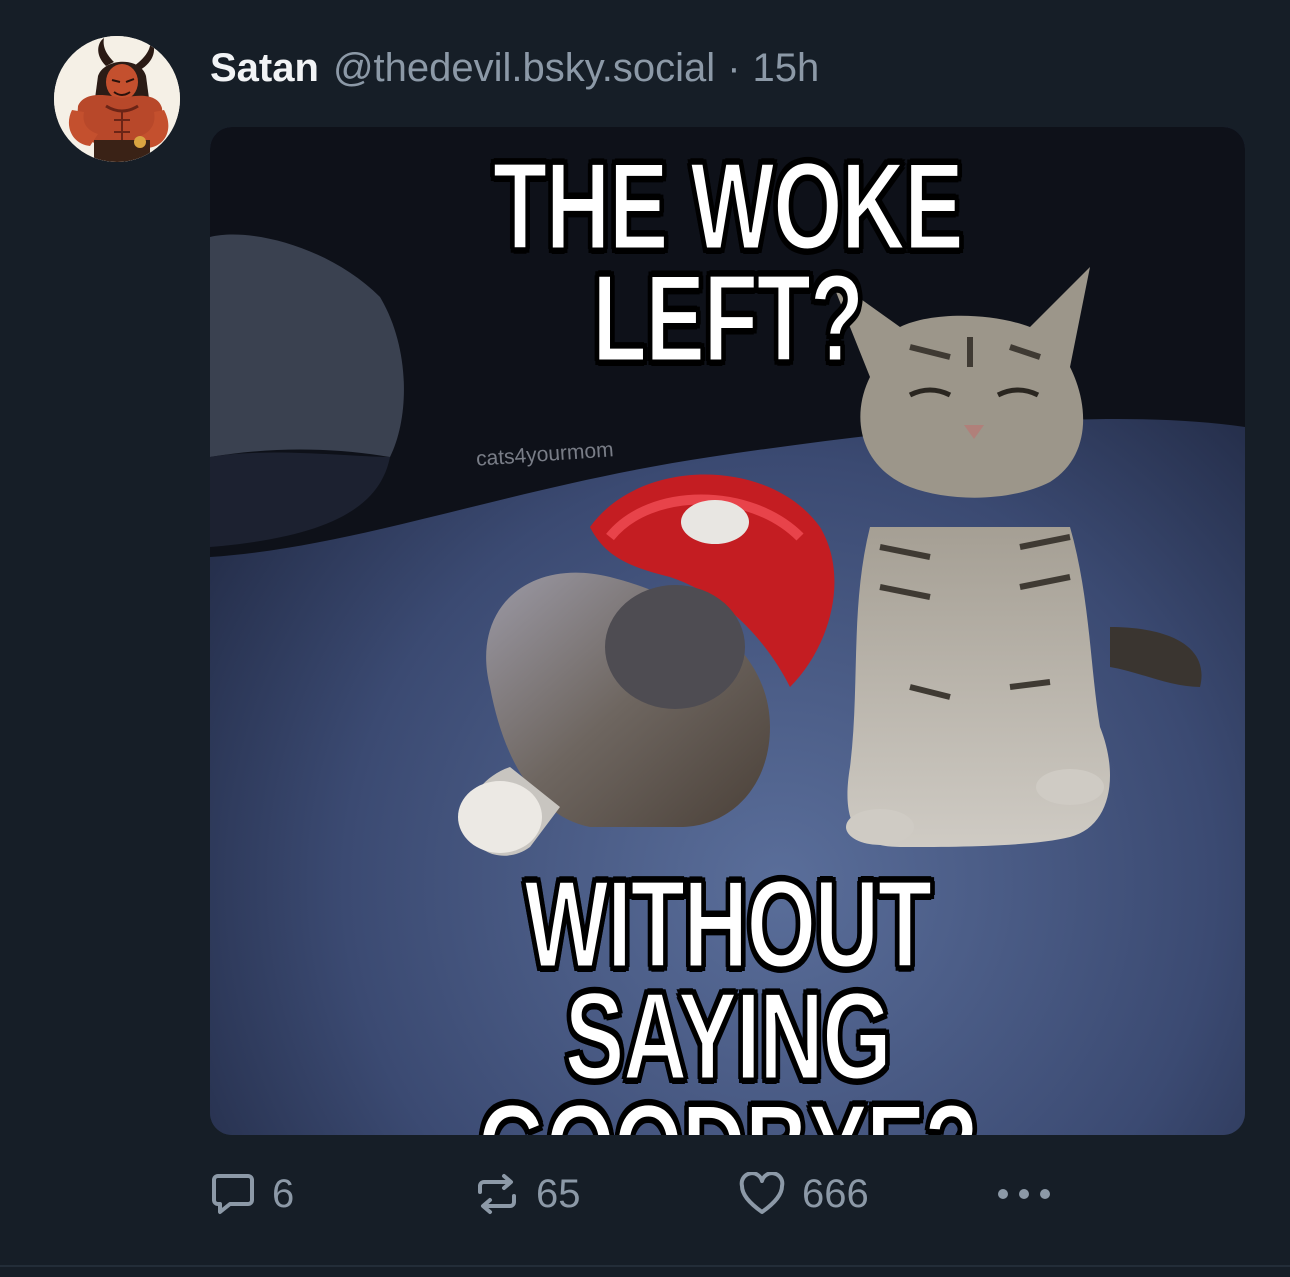 Image resolution: width=1290 pixels, height=1277 pixels. I want to click on like-count: 666, so click(835, 1193).